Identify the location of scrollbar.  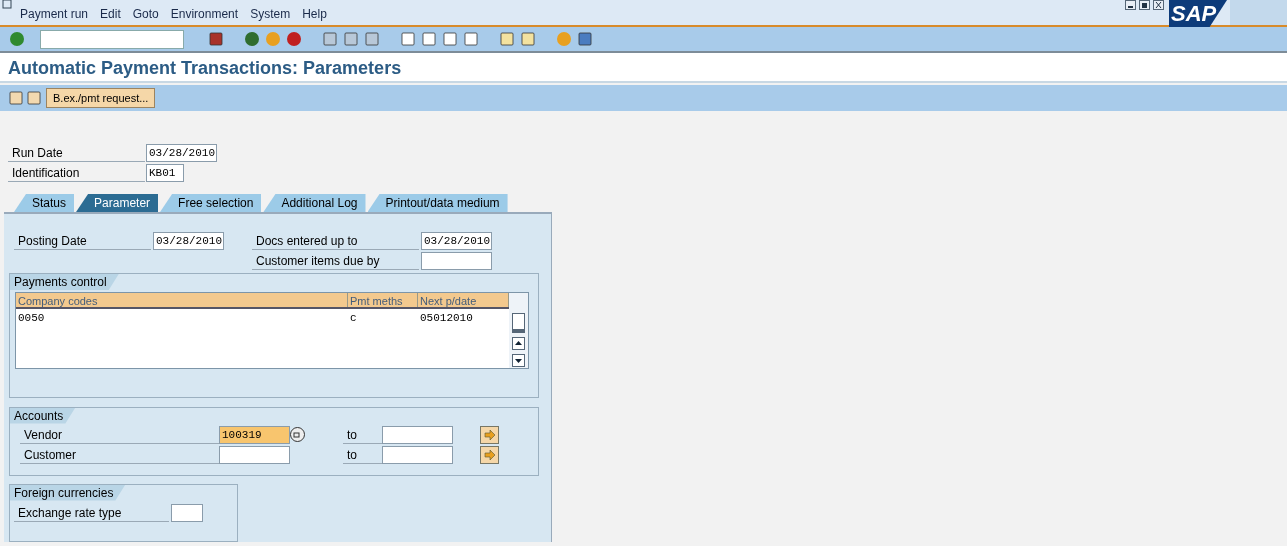
(518, 330).